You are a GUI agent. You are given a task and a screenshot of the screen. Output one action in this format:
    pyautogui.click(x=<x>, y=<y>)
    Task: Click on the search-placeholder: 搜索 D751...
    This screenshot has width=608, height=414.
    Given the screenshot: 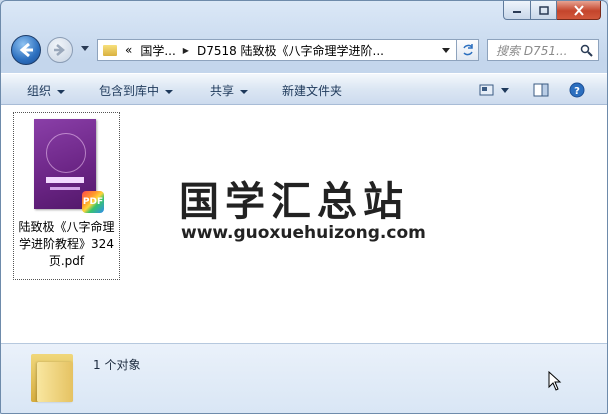 What is the action you would take?
    pyautogui.click(x=532, y=50)
    